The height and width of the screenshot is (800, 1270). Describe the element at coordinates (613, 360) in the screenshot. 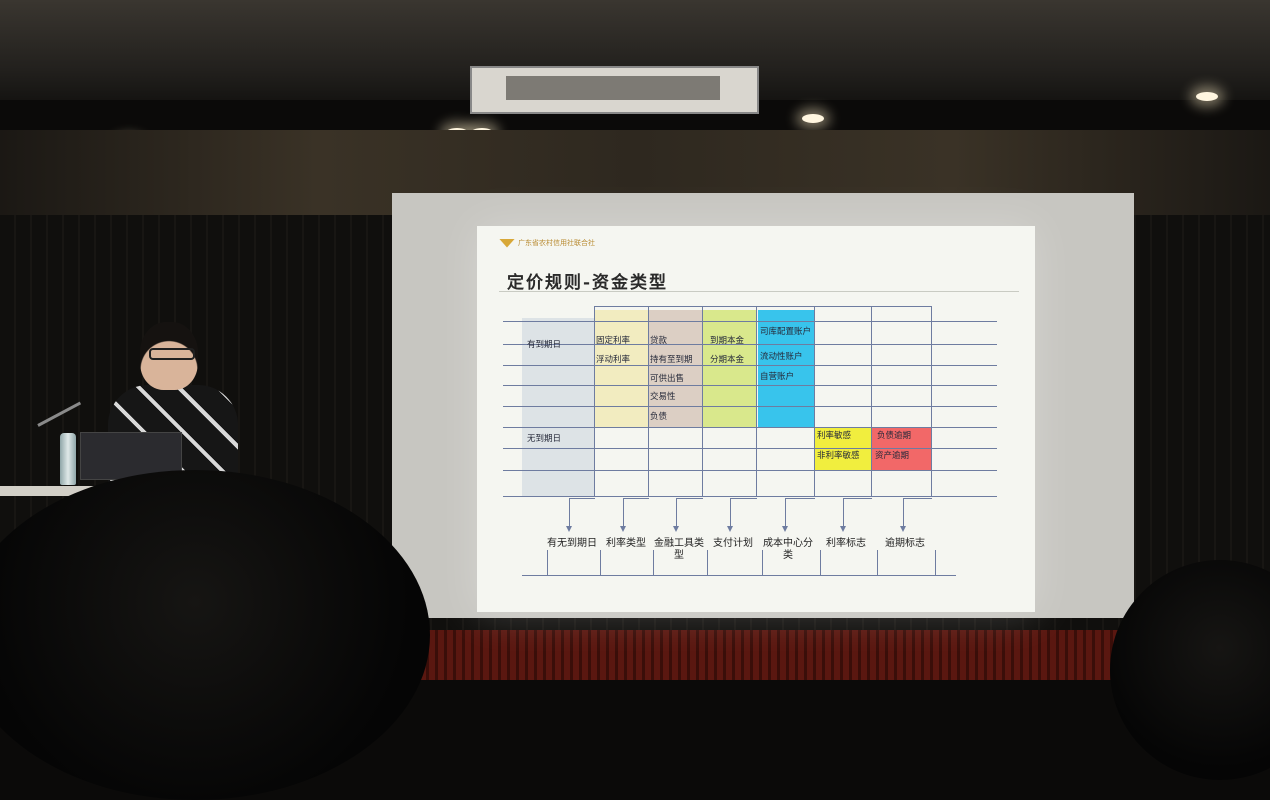

I see `cell-label: 浮动利率` at that location.